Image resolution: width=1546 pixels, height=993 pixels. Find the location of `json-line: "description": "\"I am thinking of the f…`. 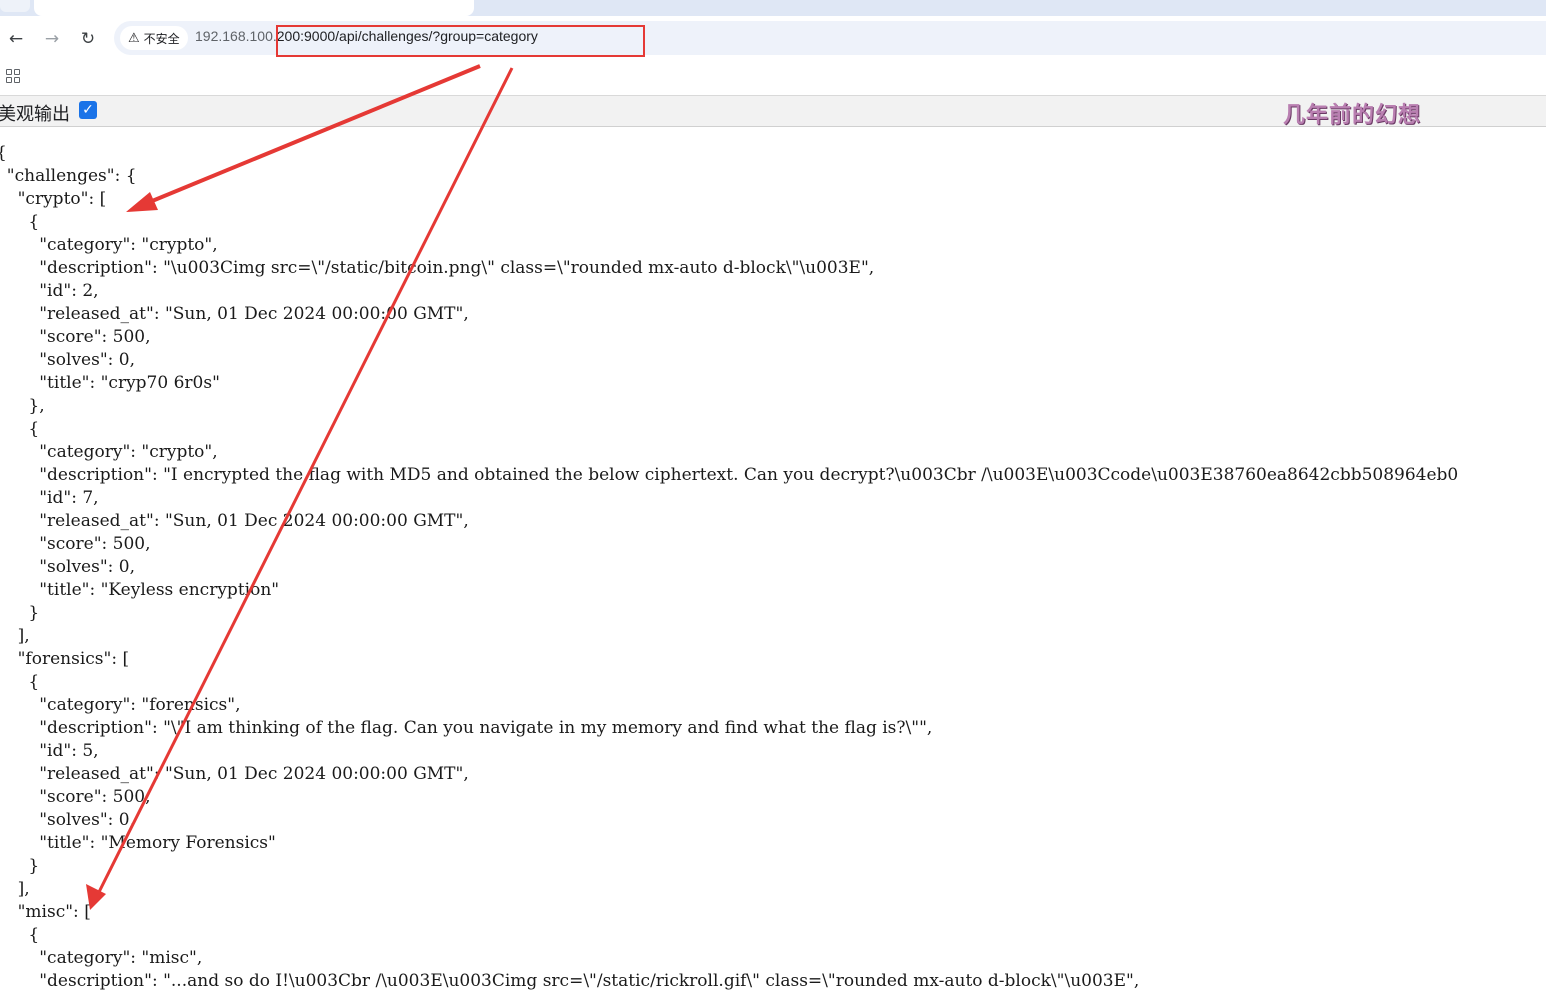

json-line: "description": "\"I am thinking of the f… is located at coordinates (466, 728).